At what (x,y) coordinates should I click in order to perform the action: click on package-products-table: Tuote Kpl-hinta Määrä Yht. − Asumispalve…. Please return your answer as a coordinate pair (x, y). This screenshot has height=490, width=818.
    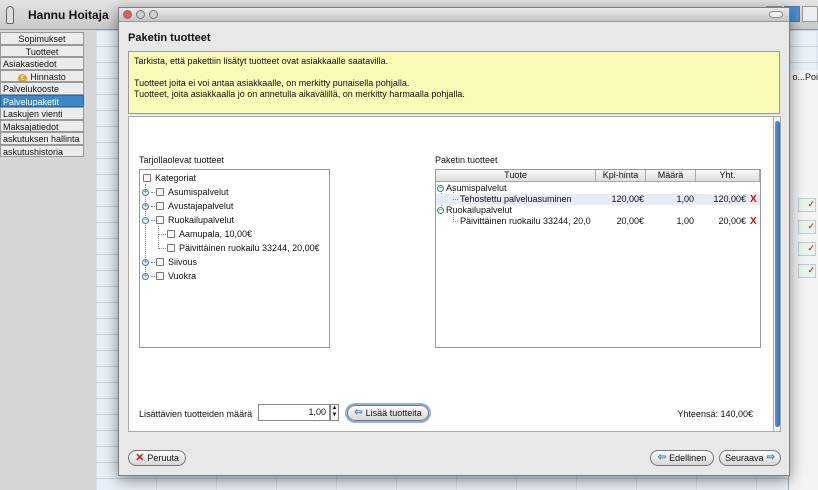
    Looking at the image, I should click on (598, 258).